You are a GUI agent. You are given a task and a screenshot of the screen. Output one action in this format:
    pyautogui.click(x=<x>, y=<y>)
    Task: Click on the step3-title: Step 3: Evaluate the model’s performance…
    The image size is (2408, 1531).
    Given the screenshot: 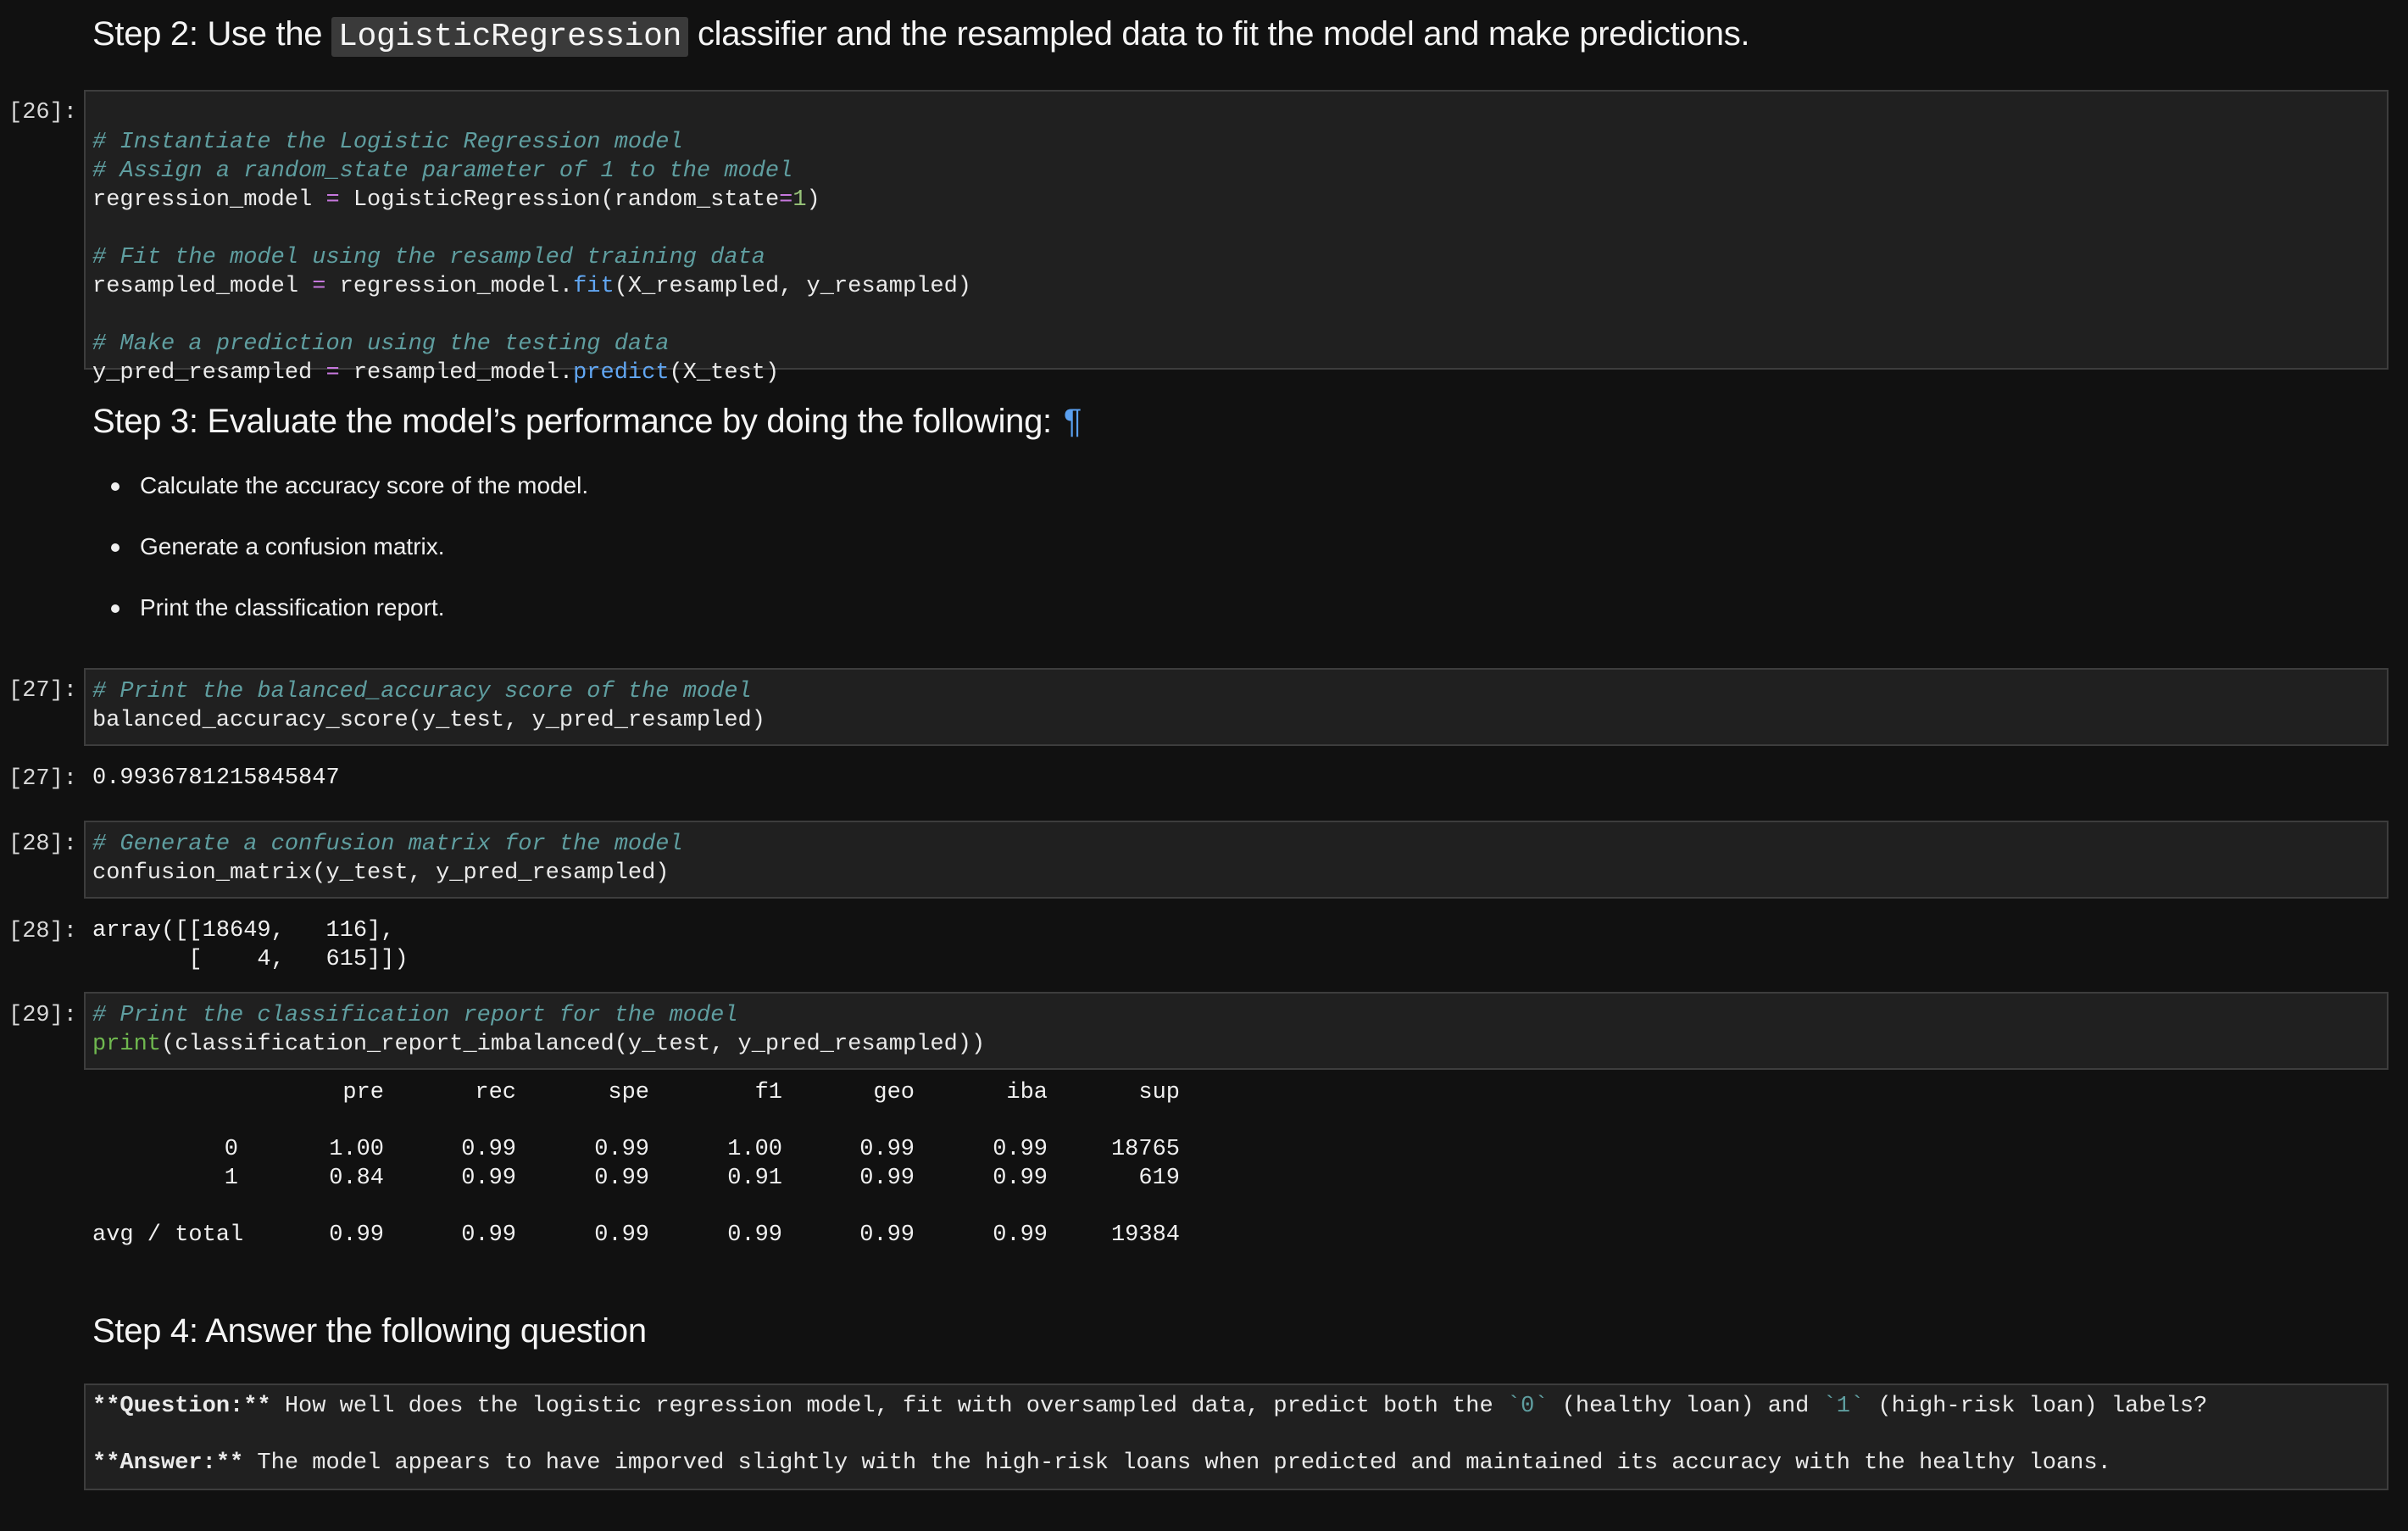 What is the action you would take?
    pyautogui.click(x=572, y=421)
    